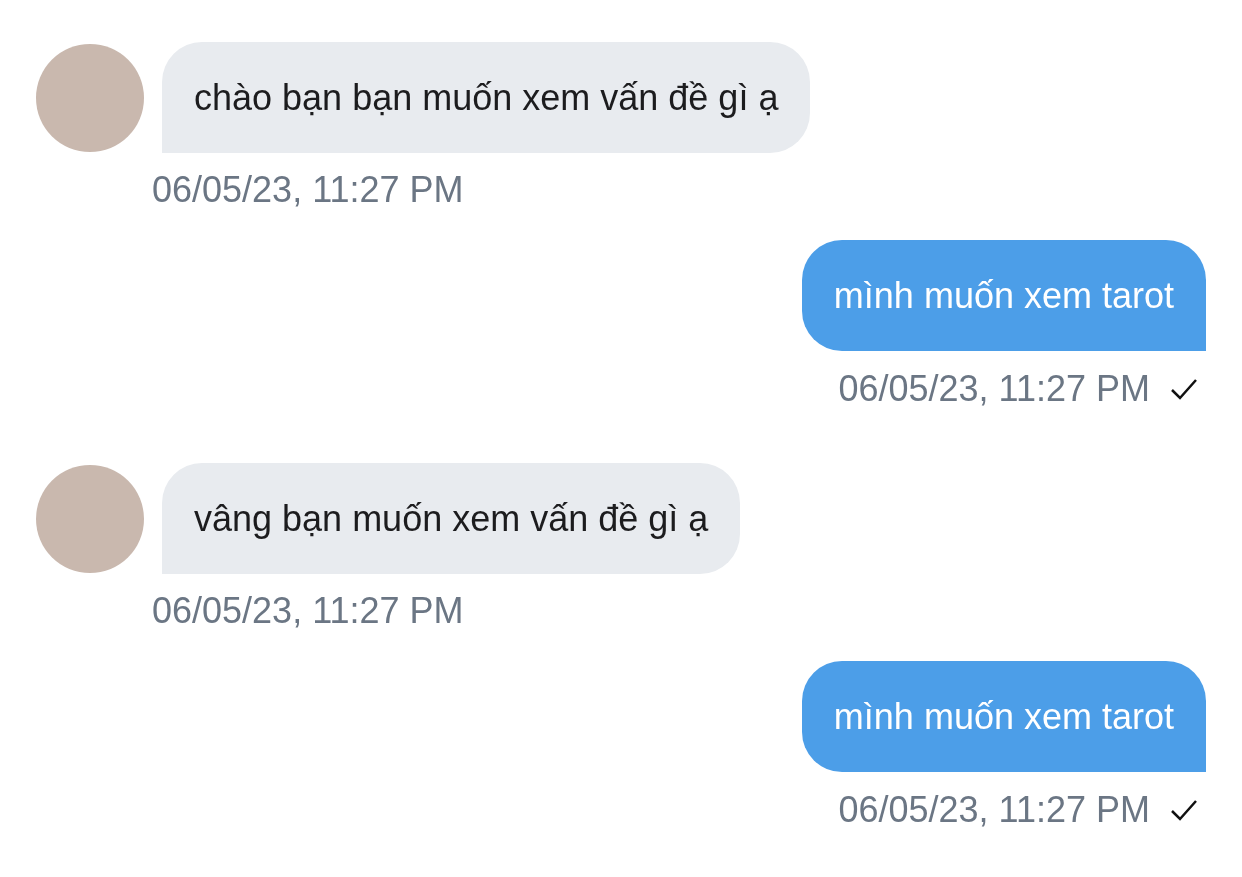  I want to click on message-bubble: chào bạn bạn muốn xem vấn đề gì ạ, so click(486, 97).